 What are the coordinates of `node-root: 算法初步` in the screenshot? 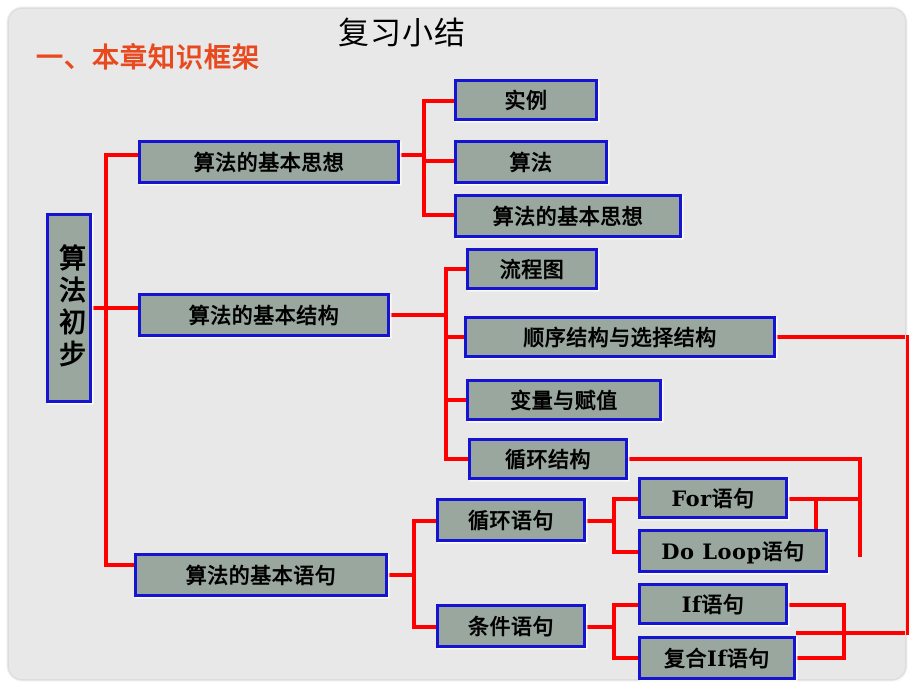 It's located at (69, 308).